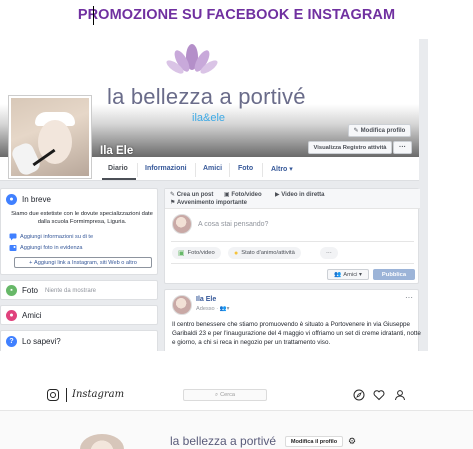 This screenshot has width=473, height=449. What do you see at coordinates (400, 395) in the screenshot?
I see `profile-icon` at bounding box center [400, 395].